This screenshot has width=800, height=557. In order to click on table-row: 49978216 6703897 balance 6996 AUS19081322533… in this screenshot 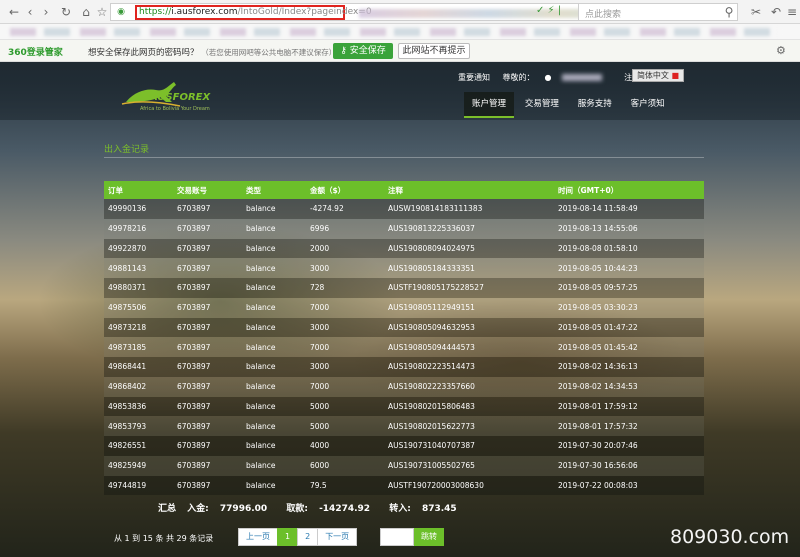, I will do `click(404, 228)`.